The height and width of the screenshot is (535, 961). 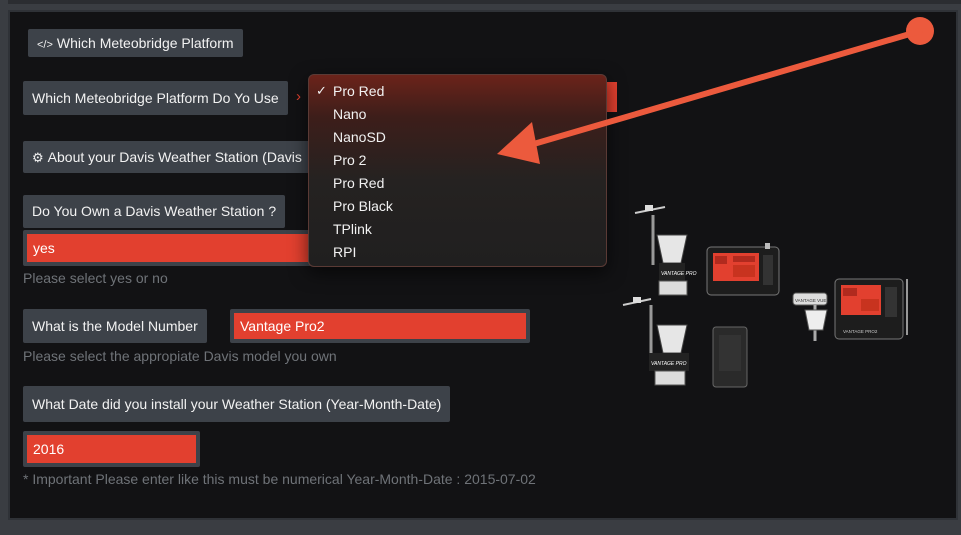 I want to click on annotation-arrow, so click(x=715, y=90).